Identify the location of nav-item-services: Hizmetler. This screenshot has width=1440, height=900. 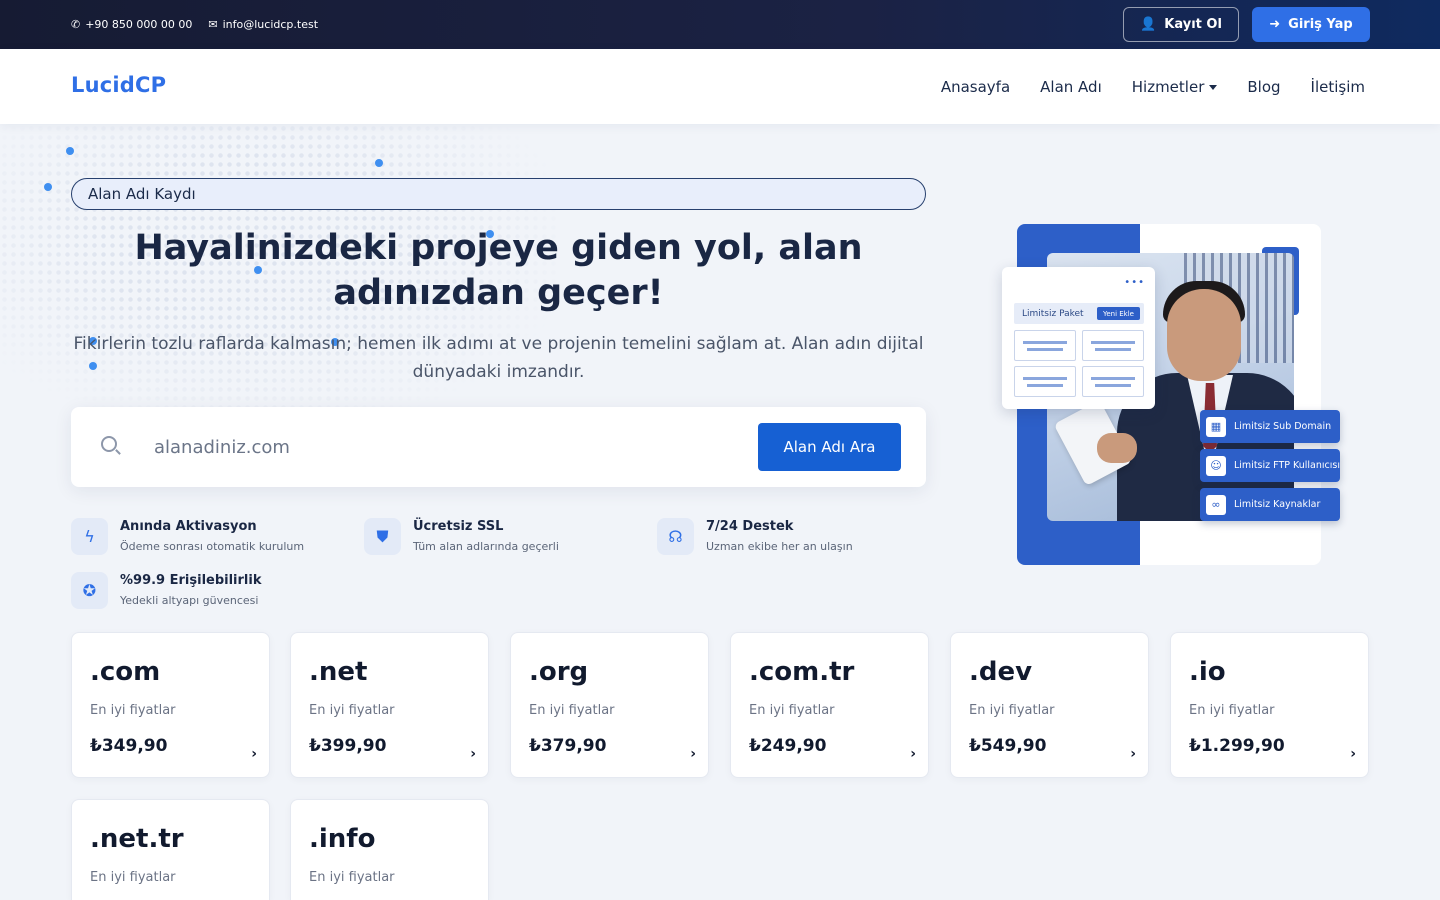
(1175, 87).